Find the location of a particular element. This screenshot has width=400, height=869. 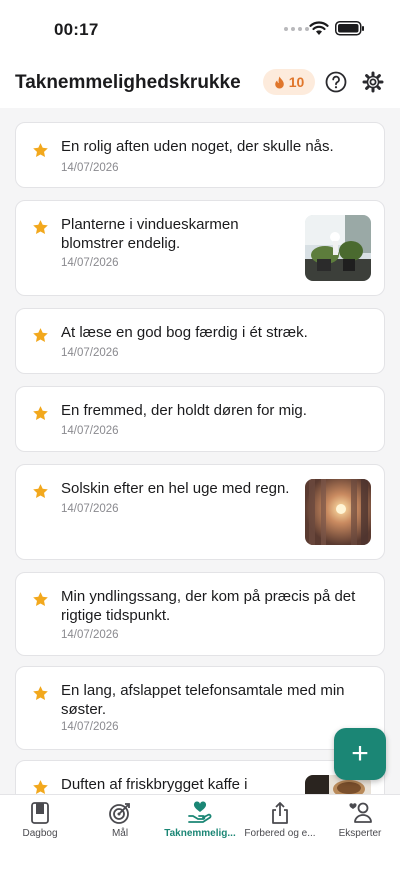

gratitude-entry-card: Duften af friskbrygget kaffe i is located at coordinates (200, 777).